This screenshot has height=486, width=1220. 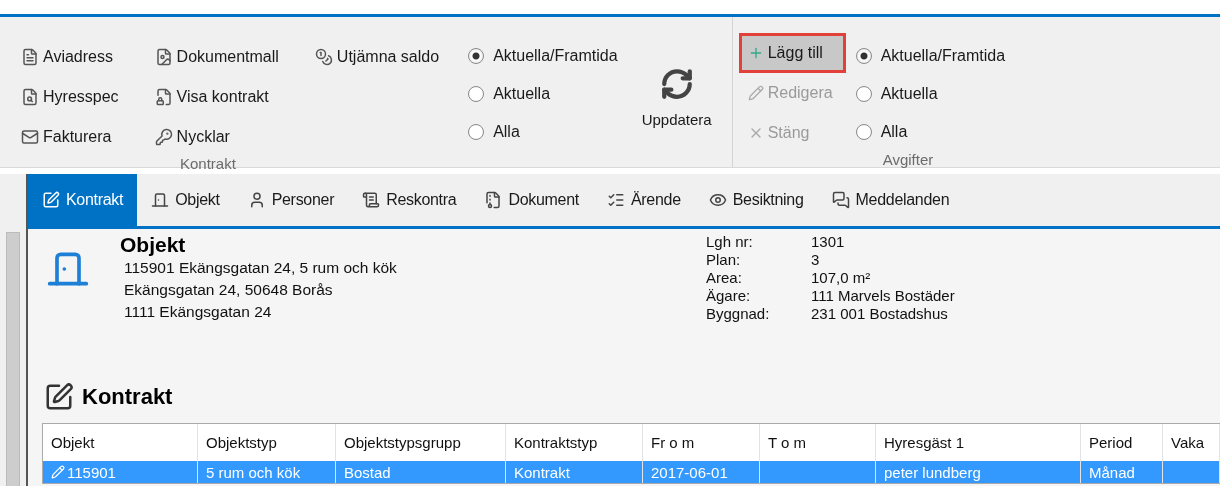 What do you see at coordinates (323, 57) in the screenshot?
I see `coins-icon` at bounding box center [323, 57].